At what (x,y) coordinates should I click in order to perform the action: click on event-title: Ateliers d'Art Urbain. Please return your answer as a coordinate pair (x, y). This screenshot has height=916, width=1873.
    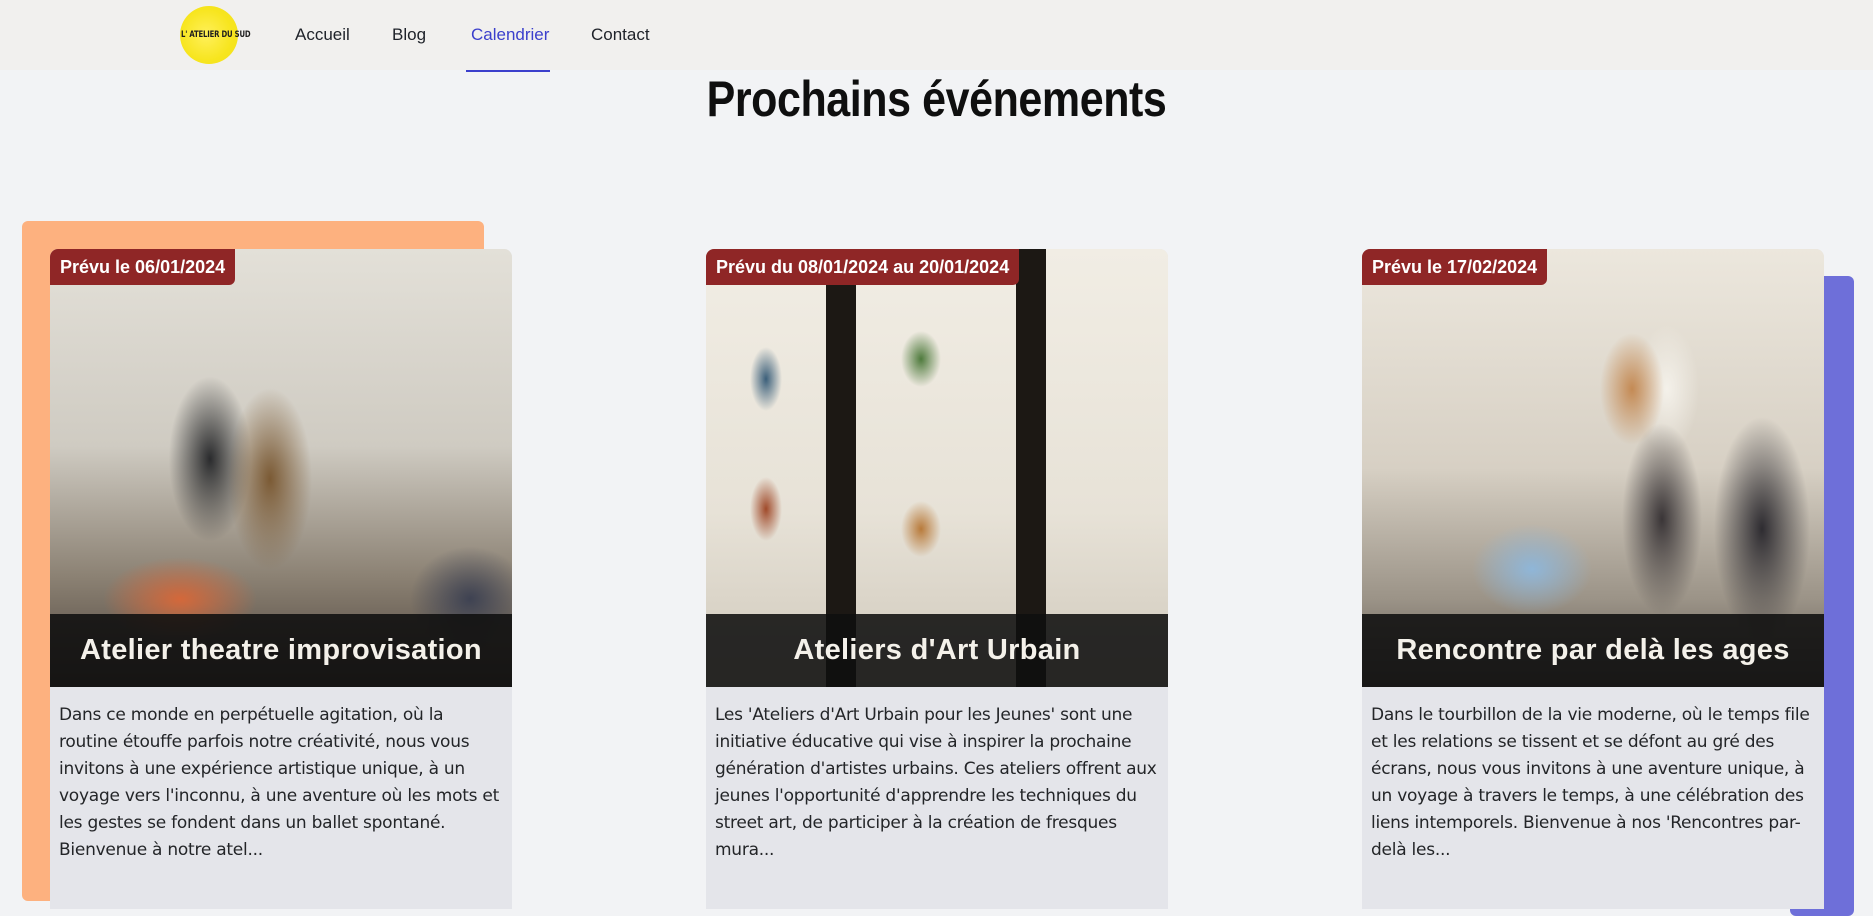
    Looking at the image, I should click on (936, 650).